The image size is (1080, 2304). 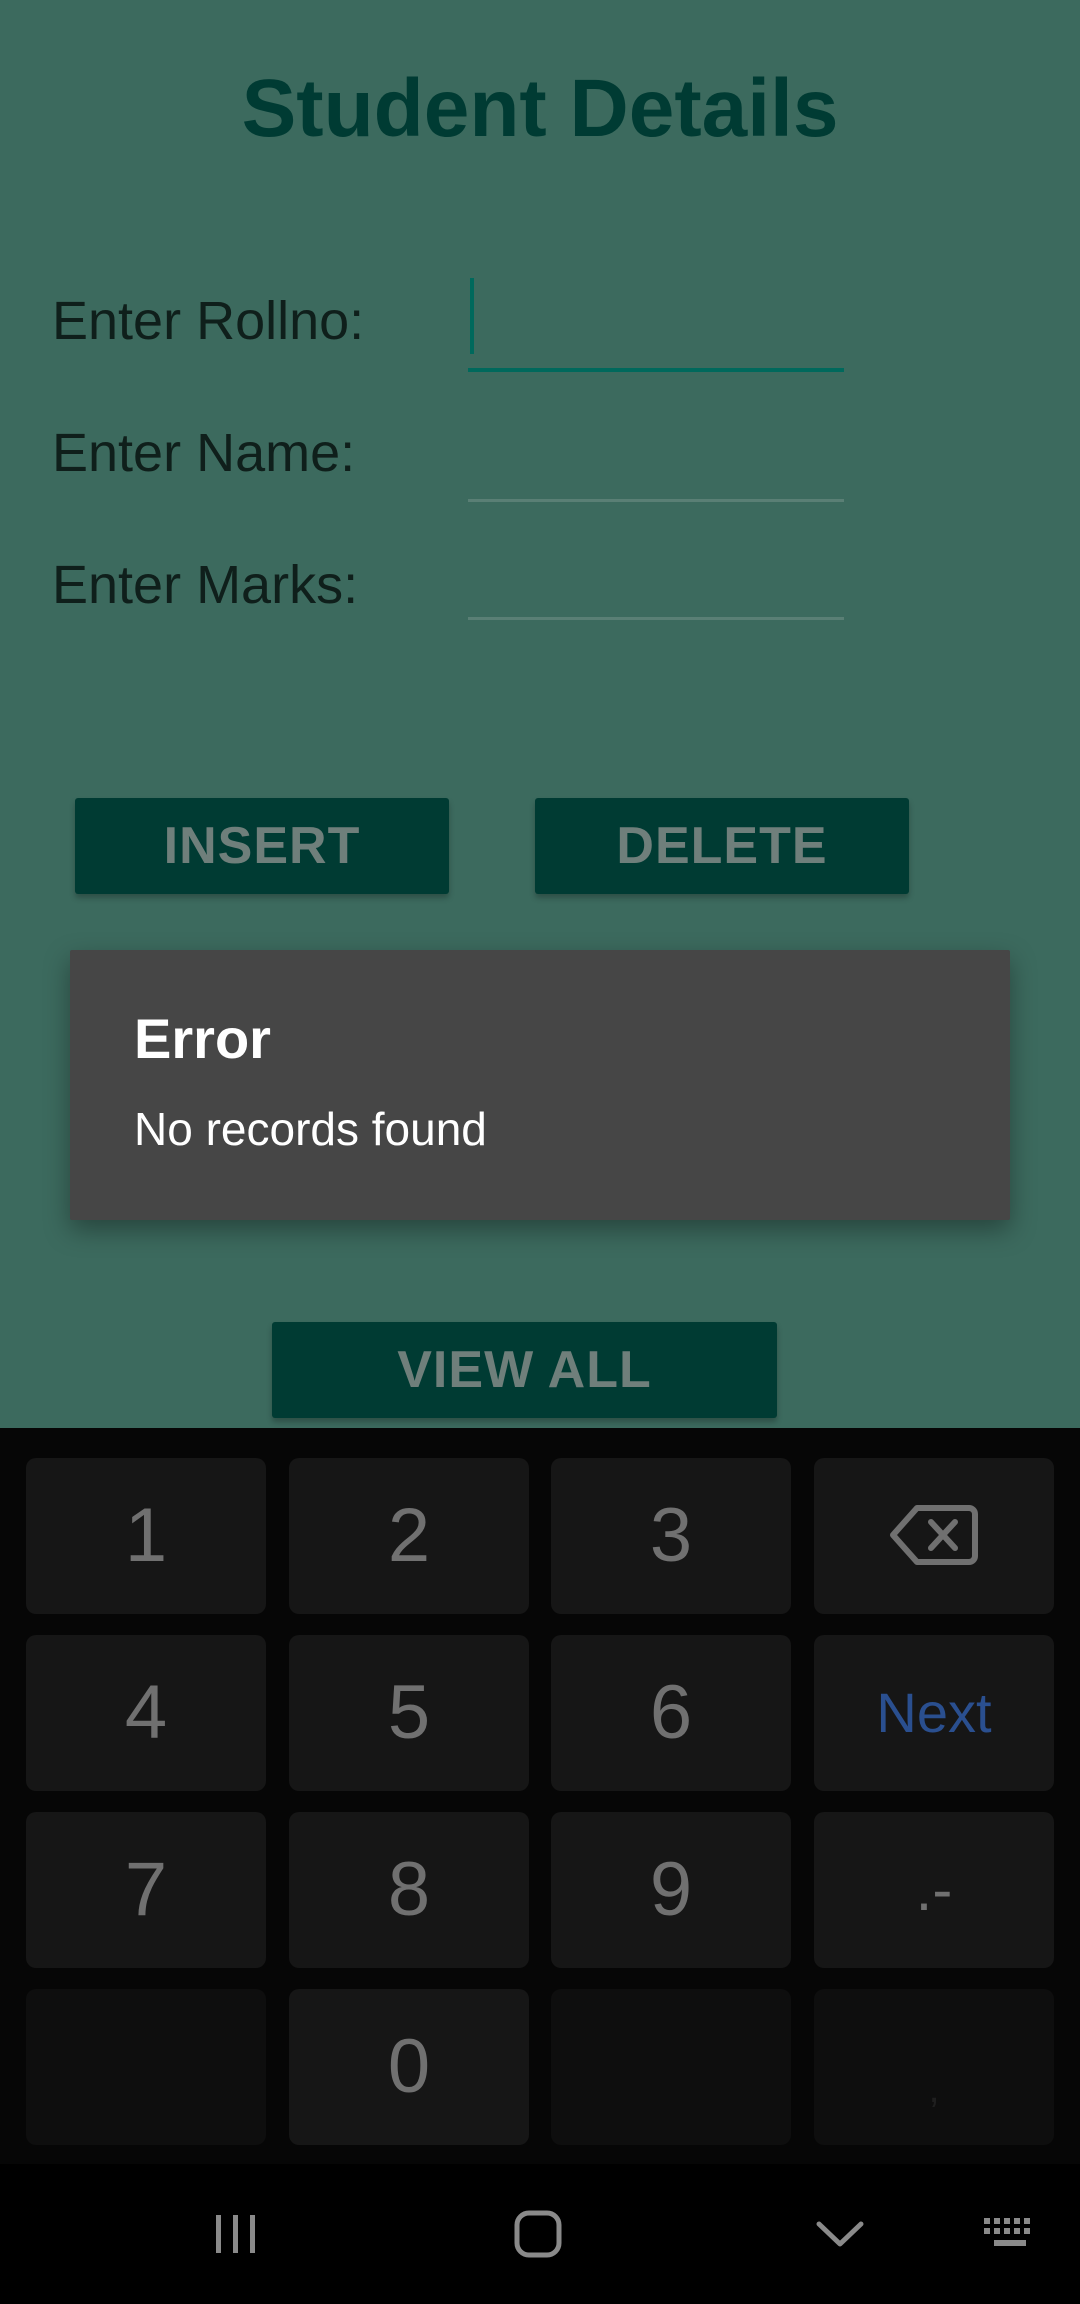 What do you see at coordinates (409, 1890) in the screenshot?
I see `key-8: 8` at bounding box center [409, 1890].